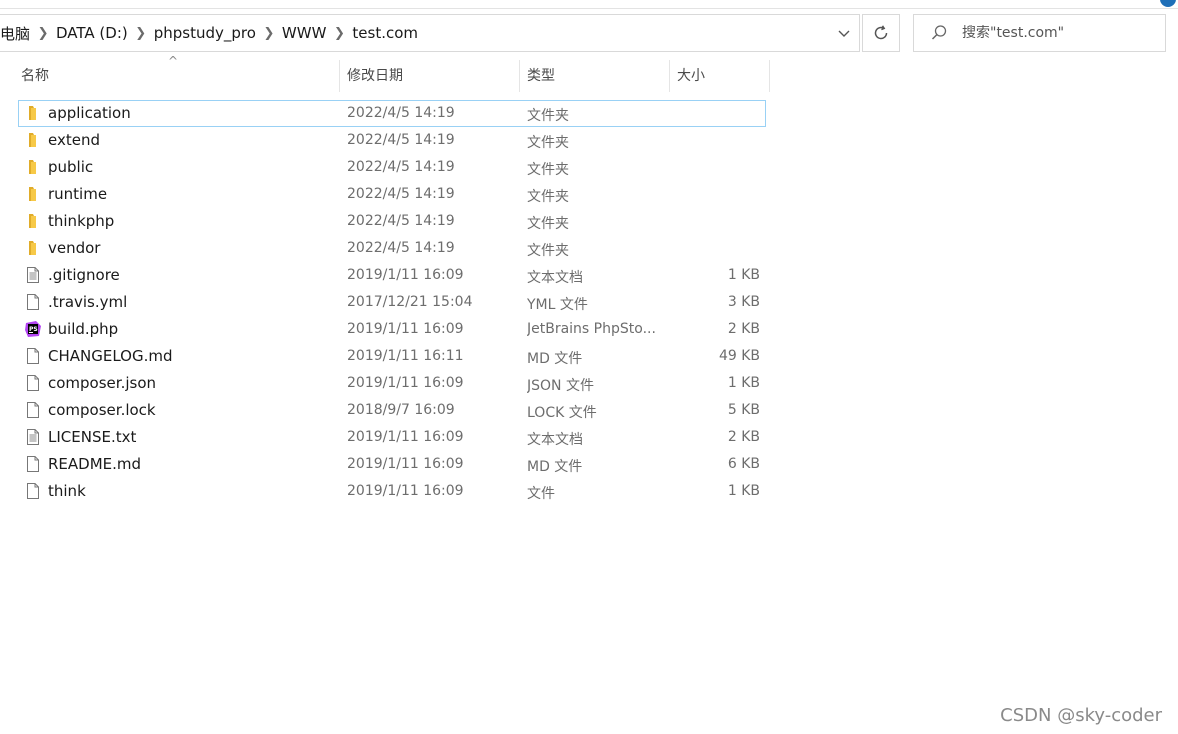 Image resolution: width=1178 pixels, height=734 pixels. I want to click on breadcrumb-phpstudy: phpstudy_pro, so click(205, 33).